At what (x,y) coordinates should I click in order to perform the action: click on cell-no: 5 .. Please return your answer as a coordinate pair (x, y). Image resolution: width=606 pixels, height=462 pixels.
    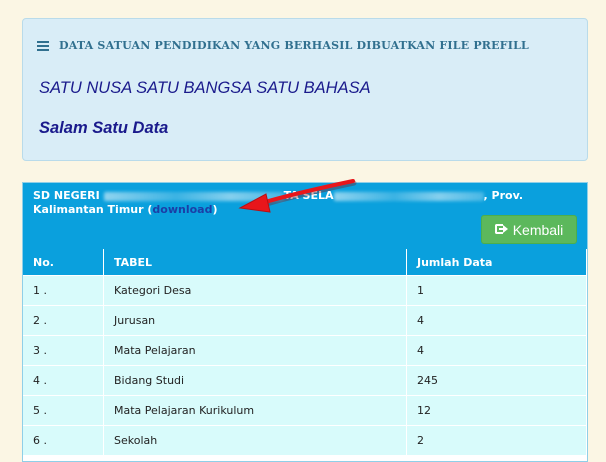
    Looking at the image, I should click on (63, 410).